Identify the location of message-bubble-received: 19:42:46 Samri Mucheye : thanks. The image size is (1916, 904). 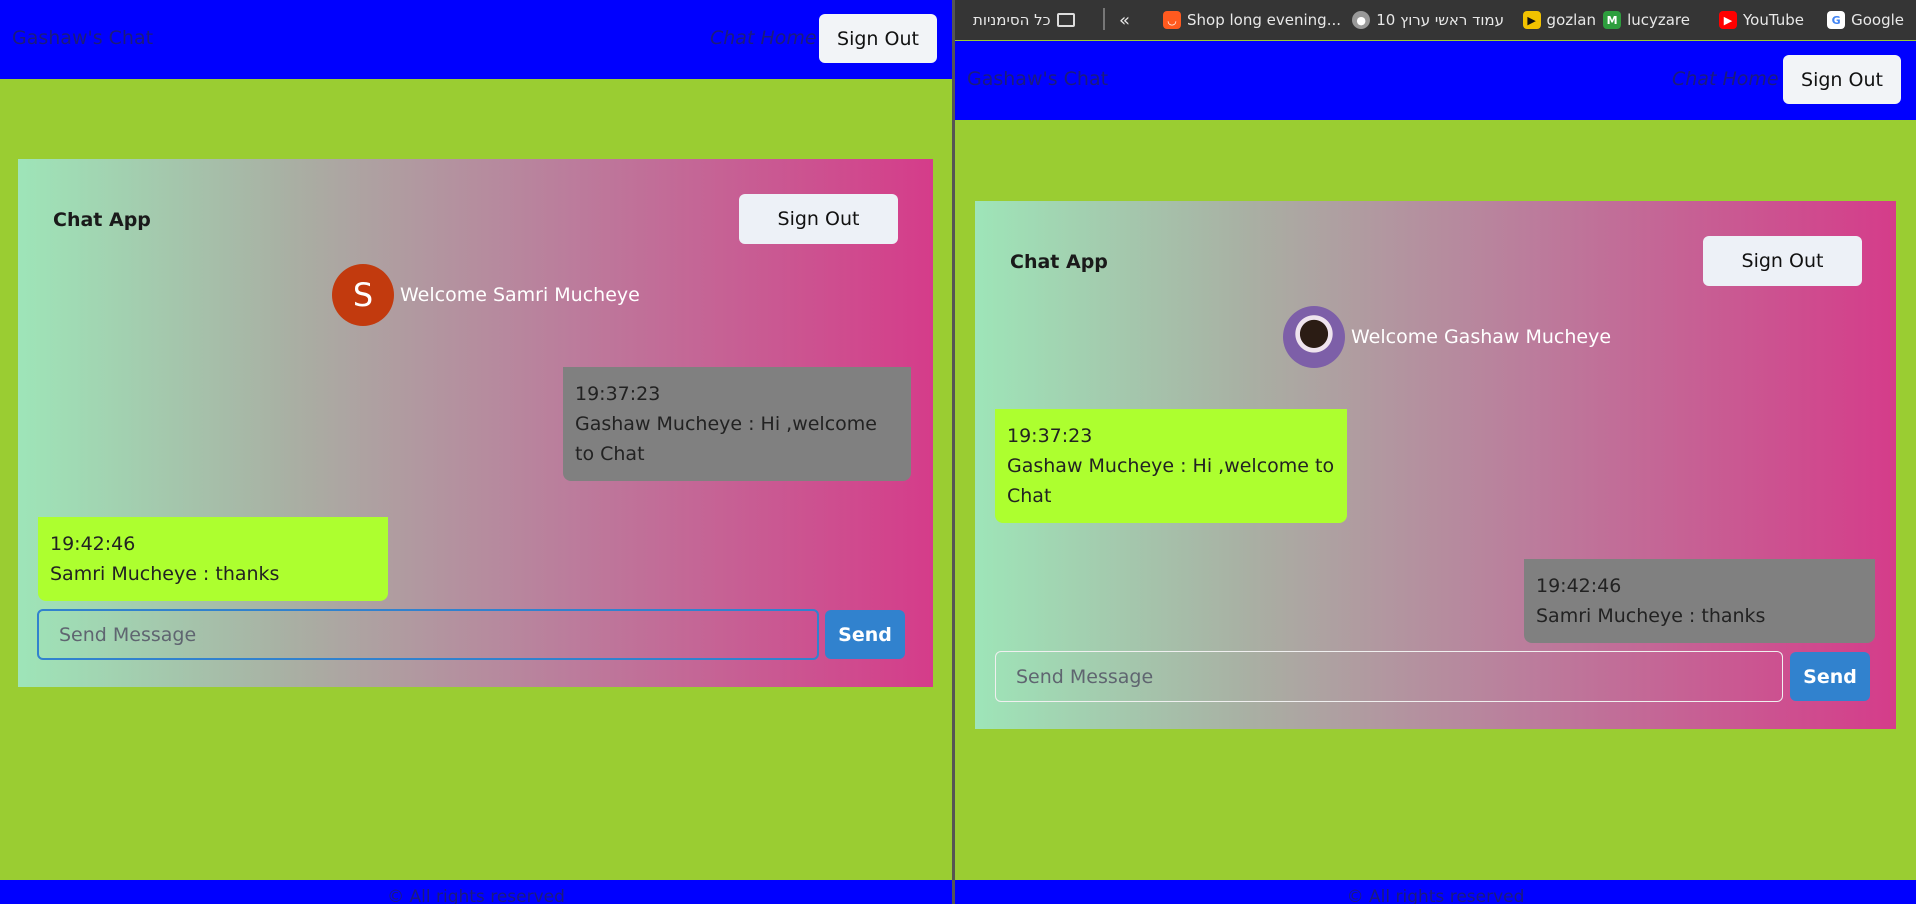
(1699, 601).